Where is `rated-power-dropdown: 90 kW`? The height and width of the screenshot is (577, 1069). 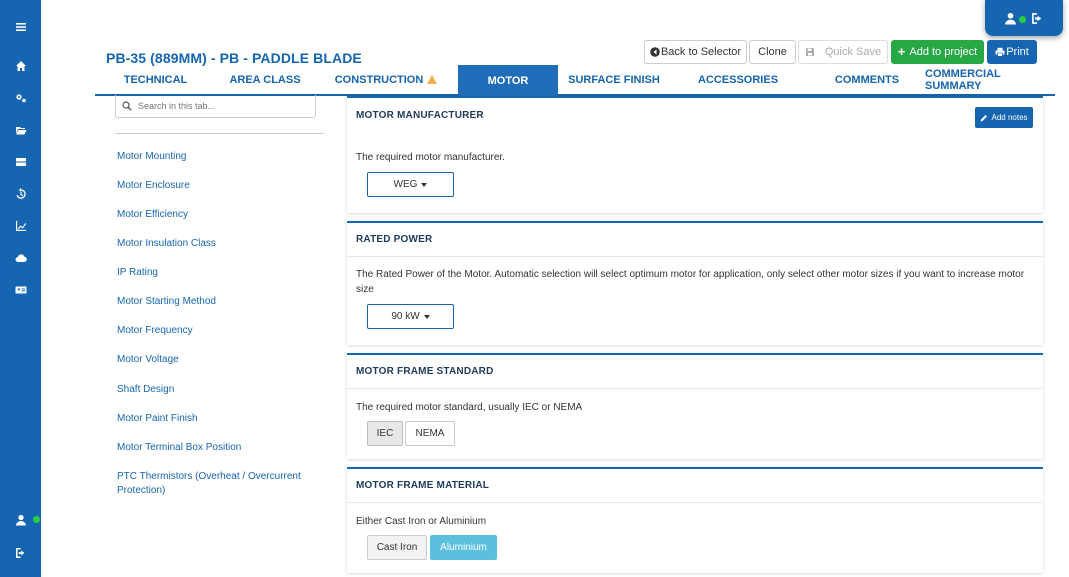
rated-power-dropdown: 90 kW is located at coordinates (410, 316).